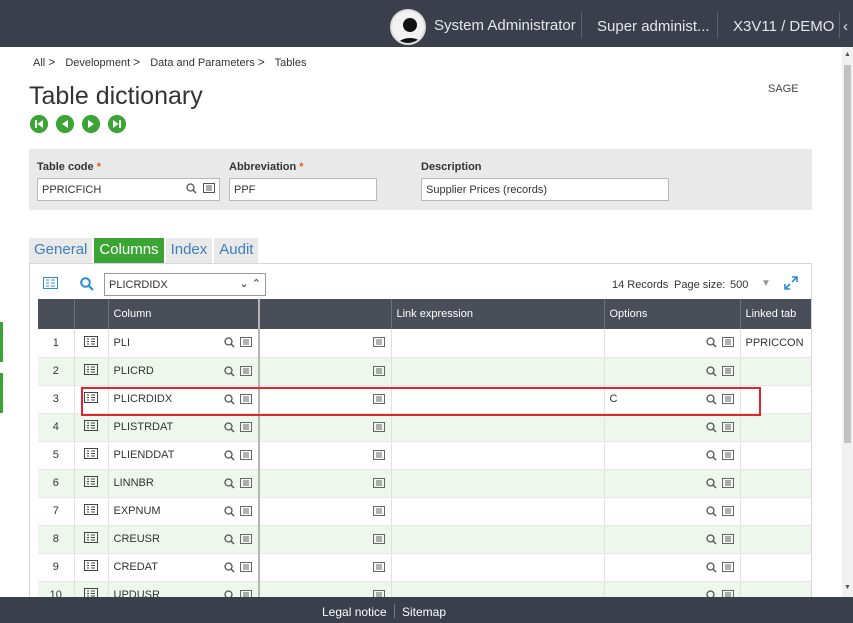 The height and width of the screenshot is (623, 853). I want to click on column-name-cell: LINNBR, so click(183, 483).